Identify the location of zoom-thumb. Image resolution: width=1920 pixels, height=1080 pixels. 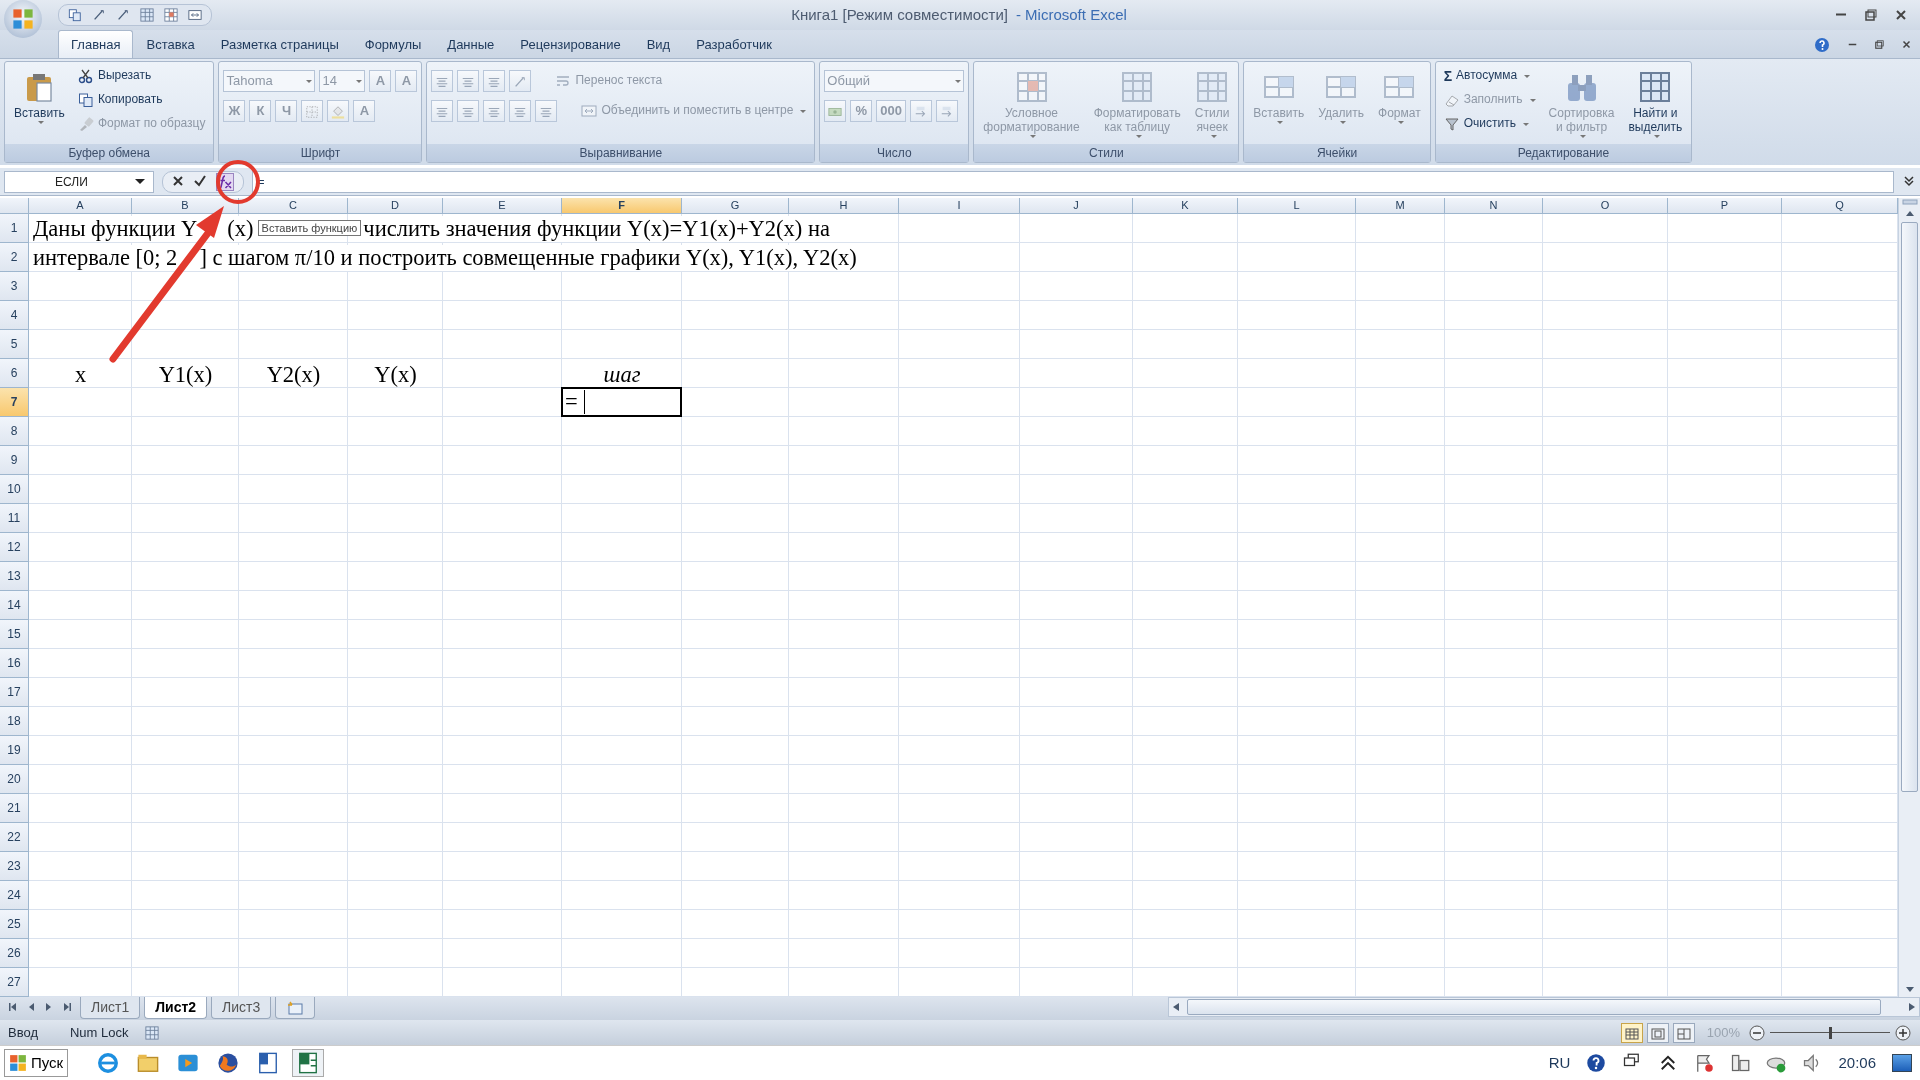
(1830, 1032).